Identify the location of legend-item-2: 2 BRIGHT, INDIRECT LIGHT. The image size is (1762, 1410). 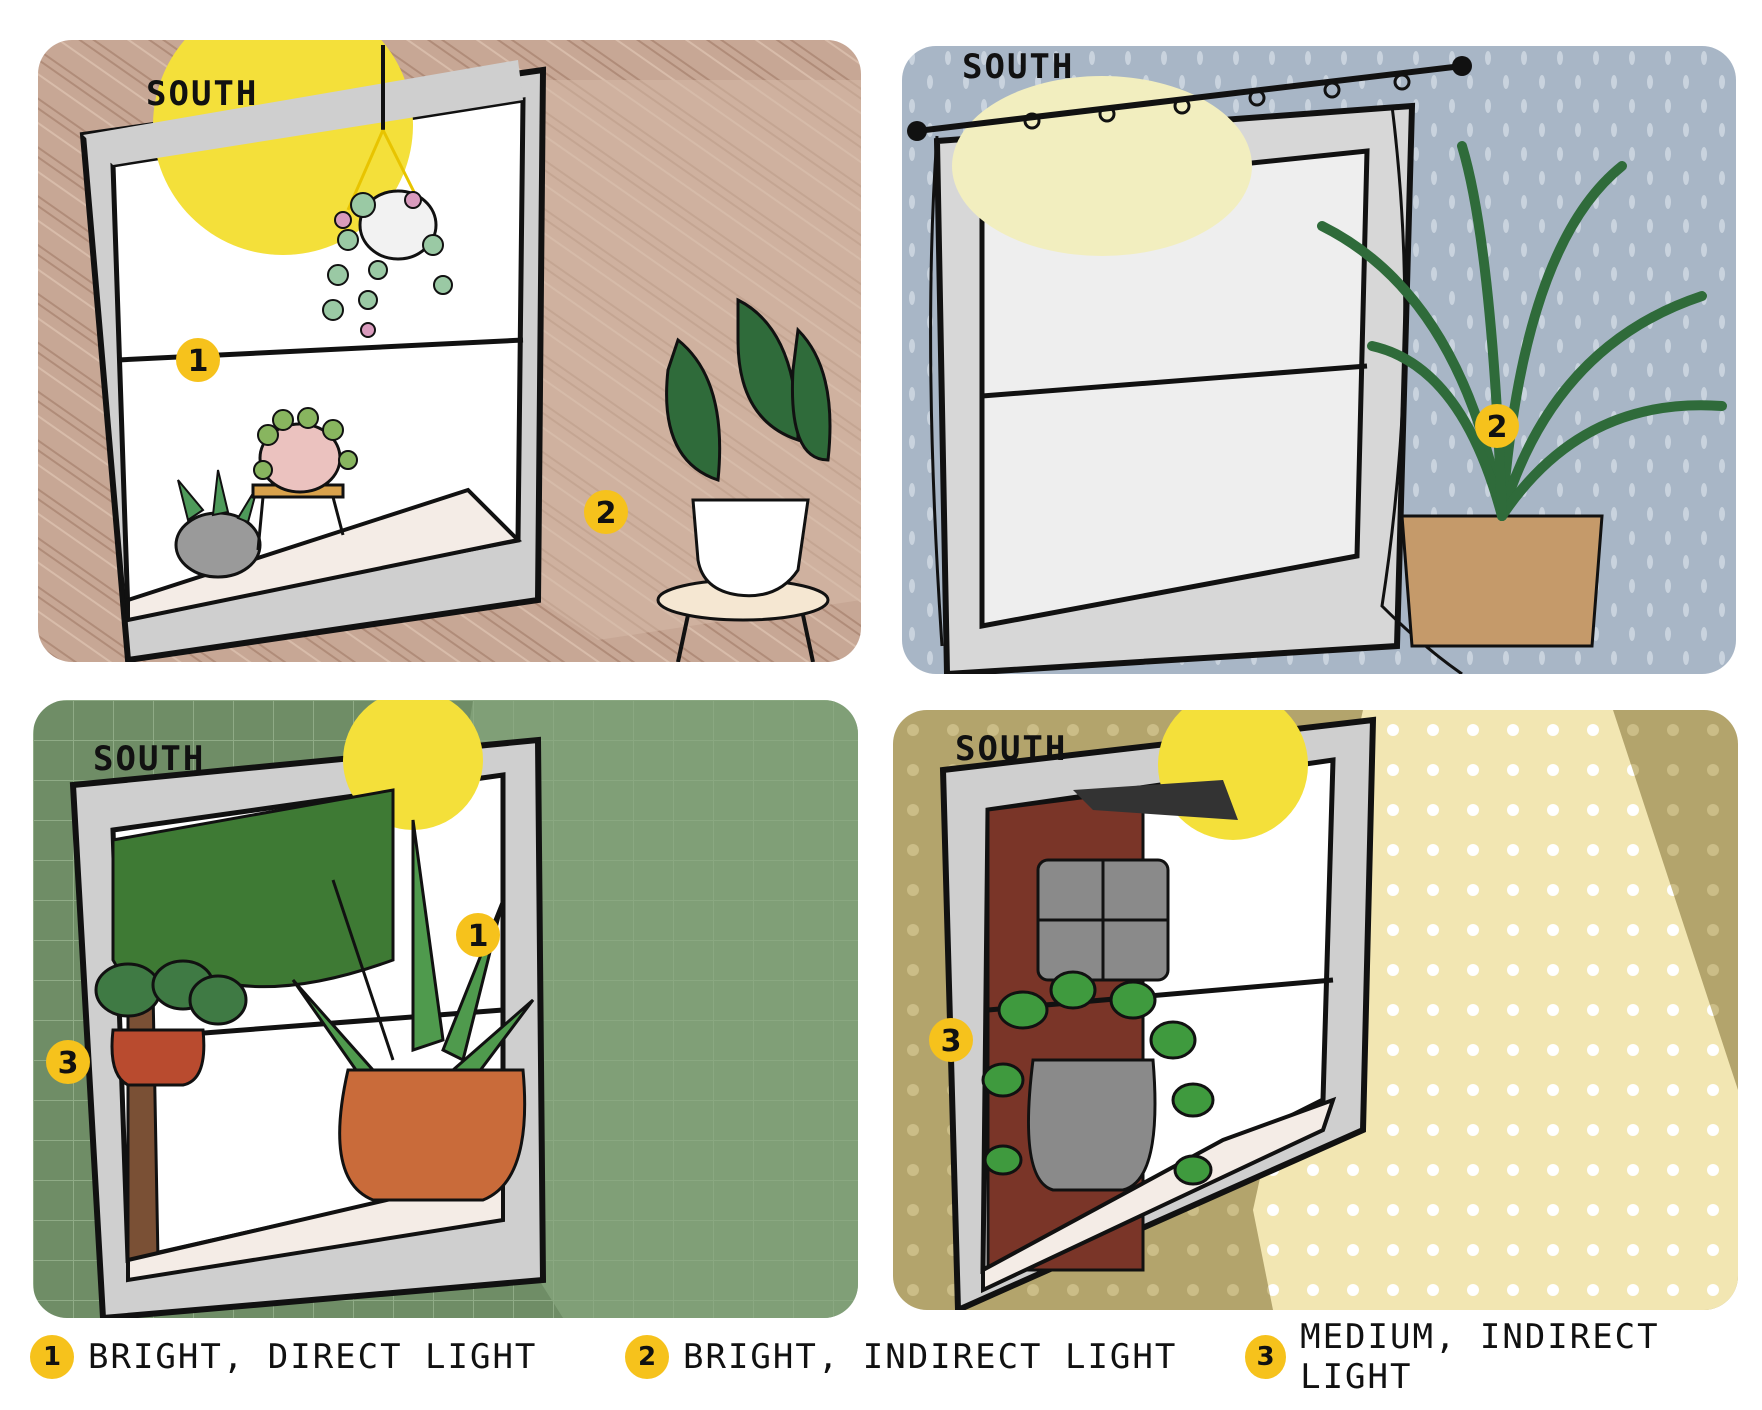
(901, 1357).